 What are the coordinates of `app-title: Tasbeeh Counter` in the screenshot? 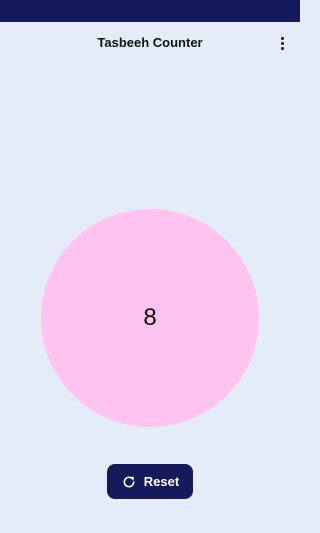 It's located at (150, 42).